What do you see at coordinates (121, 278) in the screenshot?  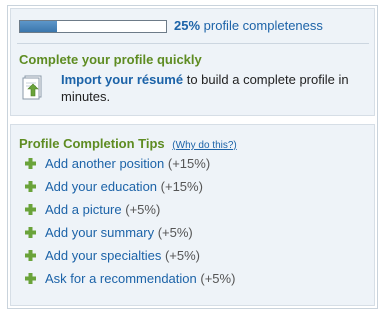 I see `tip-text: Ask for a recommendation` at bounding box center [121, 278].